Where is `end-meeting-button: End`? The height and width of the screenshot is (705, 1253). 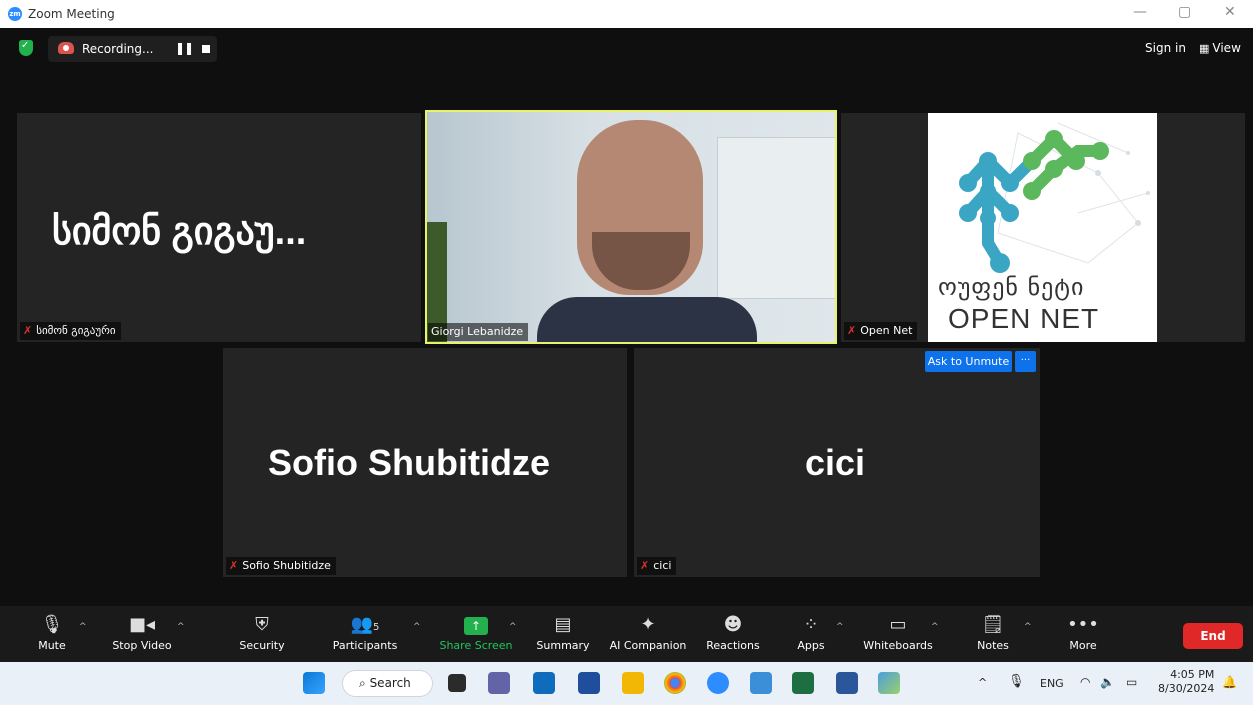
end-meeting-button: End is located at coordinates (1213, 636).